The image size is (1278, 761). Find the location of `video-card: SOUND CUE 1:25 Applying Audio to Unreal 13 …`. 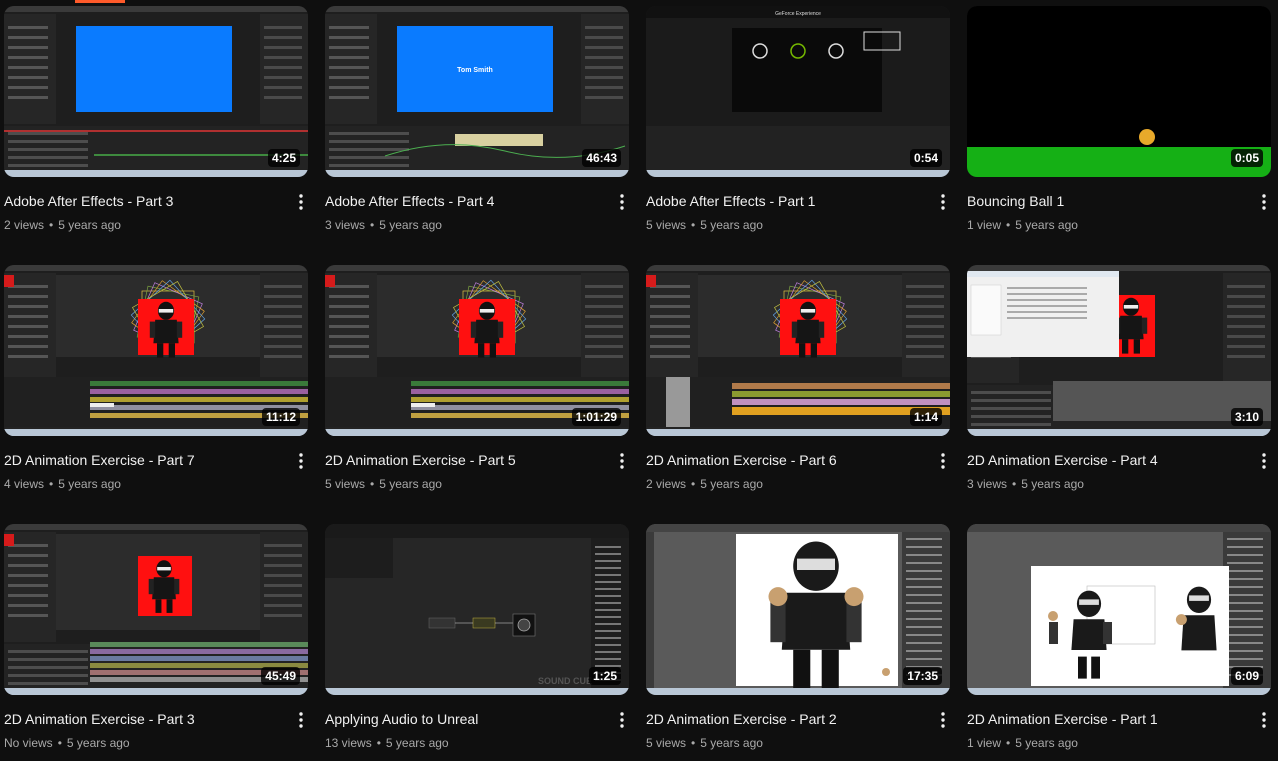

video-card: SOUND CUE 1:25 Applying Audio to Unreal 13 … is located at coordinates (477, 642).